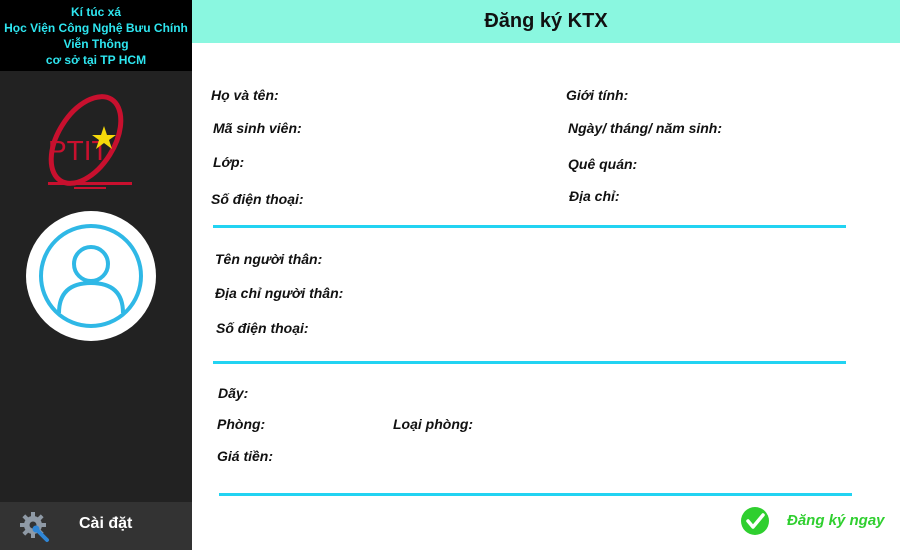  What do you see at coordinates (245, 95) in the screenshot?
I see `full-name-label: Họ và tên:` at bounding box center [245, 95].